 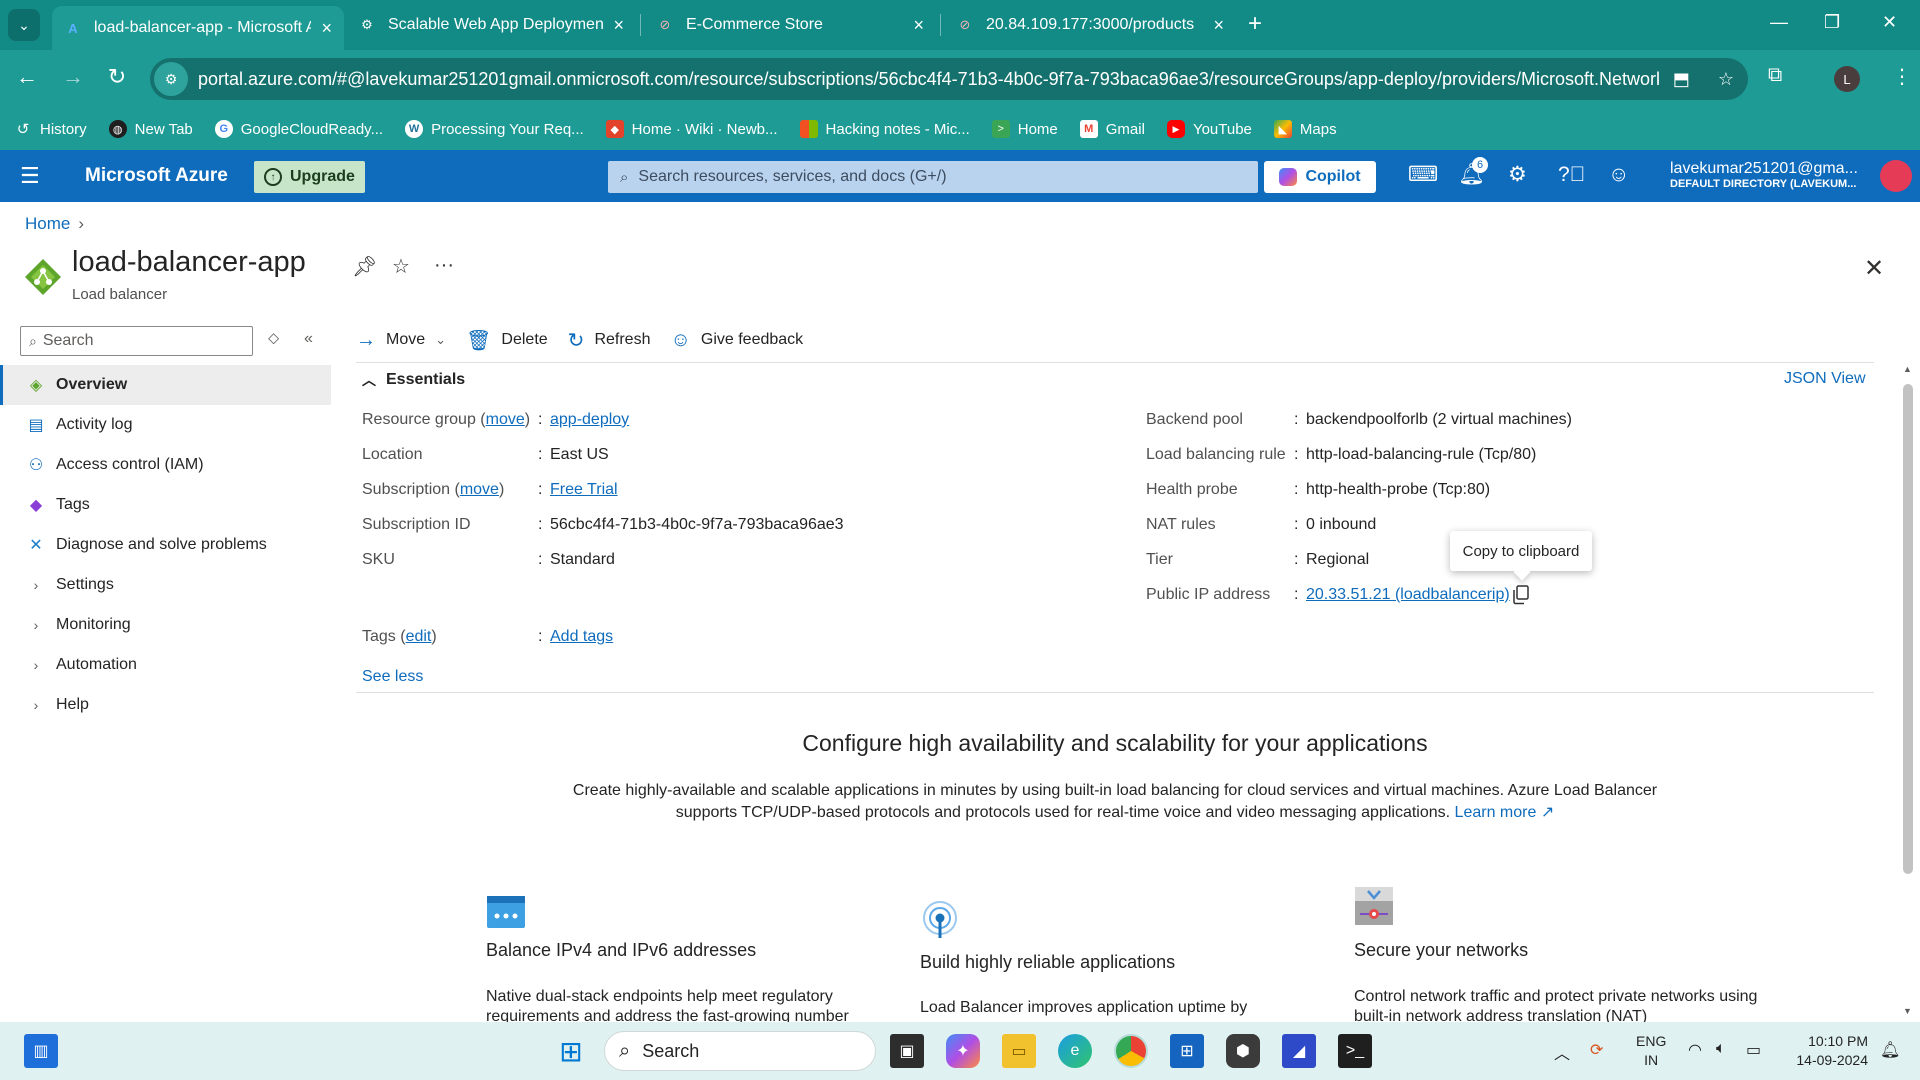 I want to click on nav-search-input: ⌕ Search, so click(x=136, y=341).